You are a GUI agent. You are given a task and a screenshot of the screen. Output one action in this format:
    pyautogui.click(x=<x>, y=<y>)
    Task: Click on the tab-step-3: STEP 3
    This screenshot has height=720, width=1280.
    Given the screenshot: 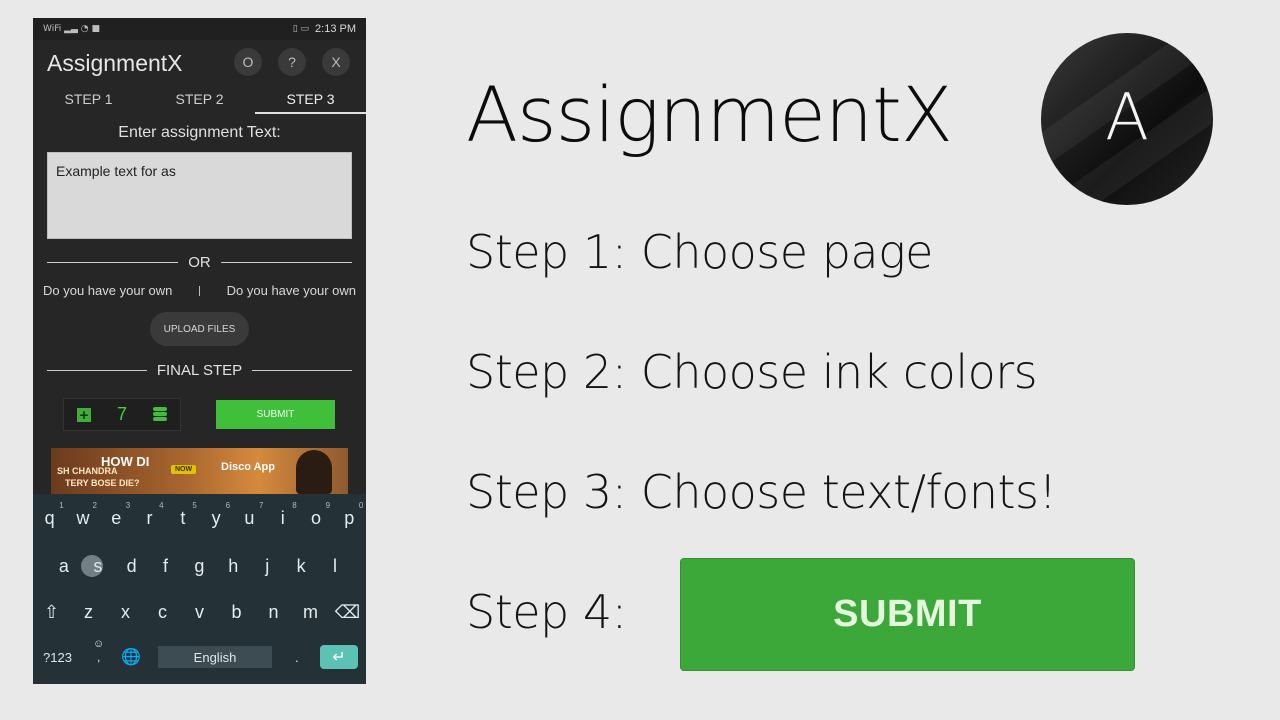 What is the action you would take?
    pyautogui.click(x=310, y=100)
    